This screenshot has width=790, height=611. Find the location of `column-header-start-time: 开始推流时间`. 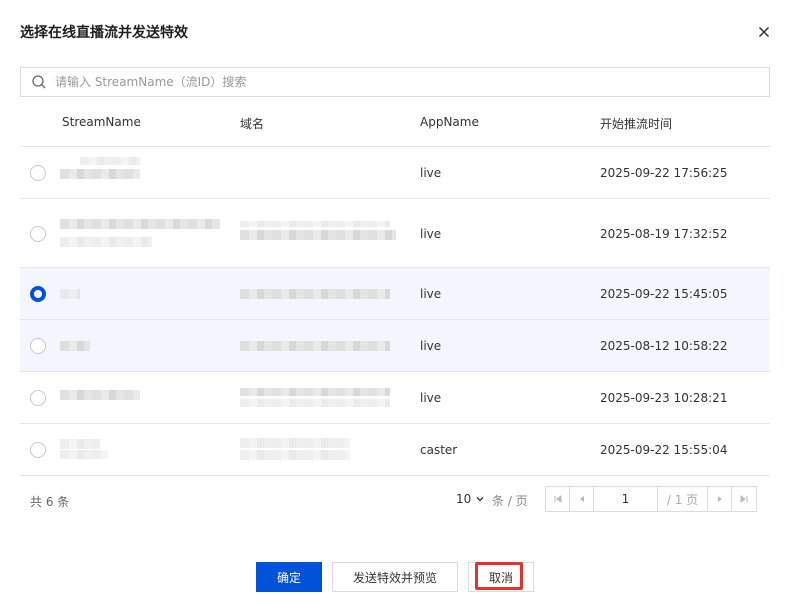

column-header-start-time: 开始推流时间 is located at coordinates (636, 124).